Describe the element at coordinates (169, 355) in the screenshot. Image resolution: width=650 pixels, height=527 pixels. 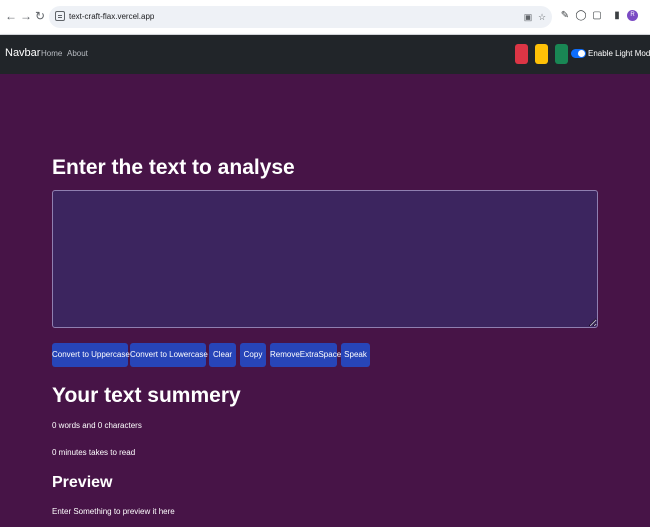
I see `lowercase-button: Convert to Lowercase` at that location.